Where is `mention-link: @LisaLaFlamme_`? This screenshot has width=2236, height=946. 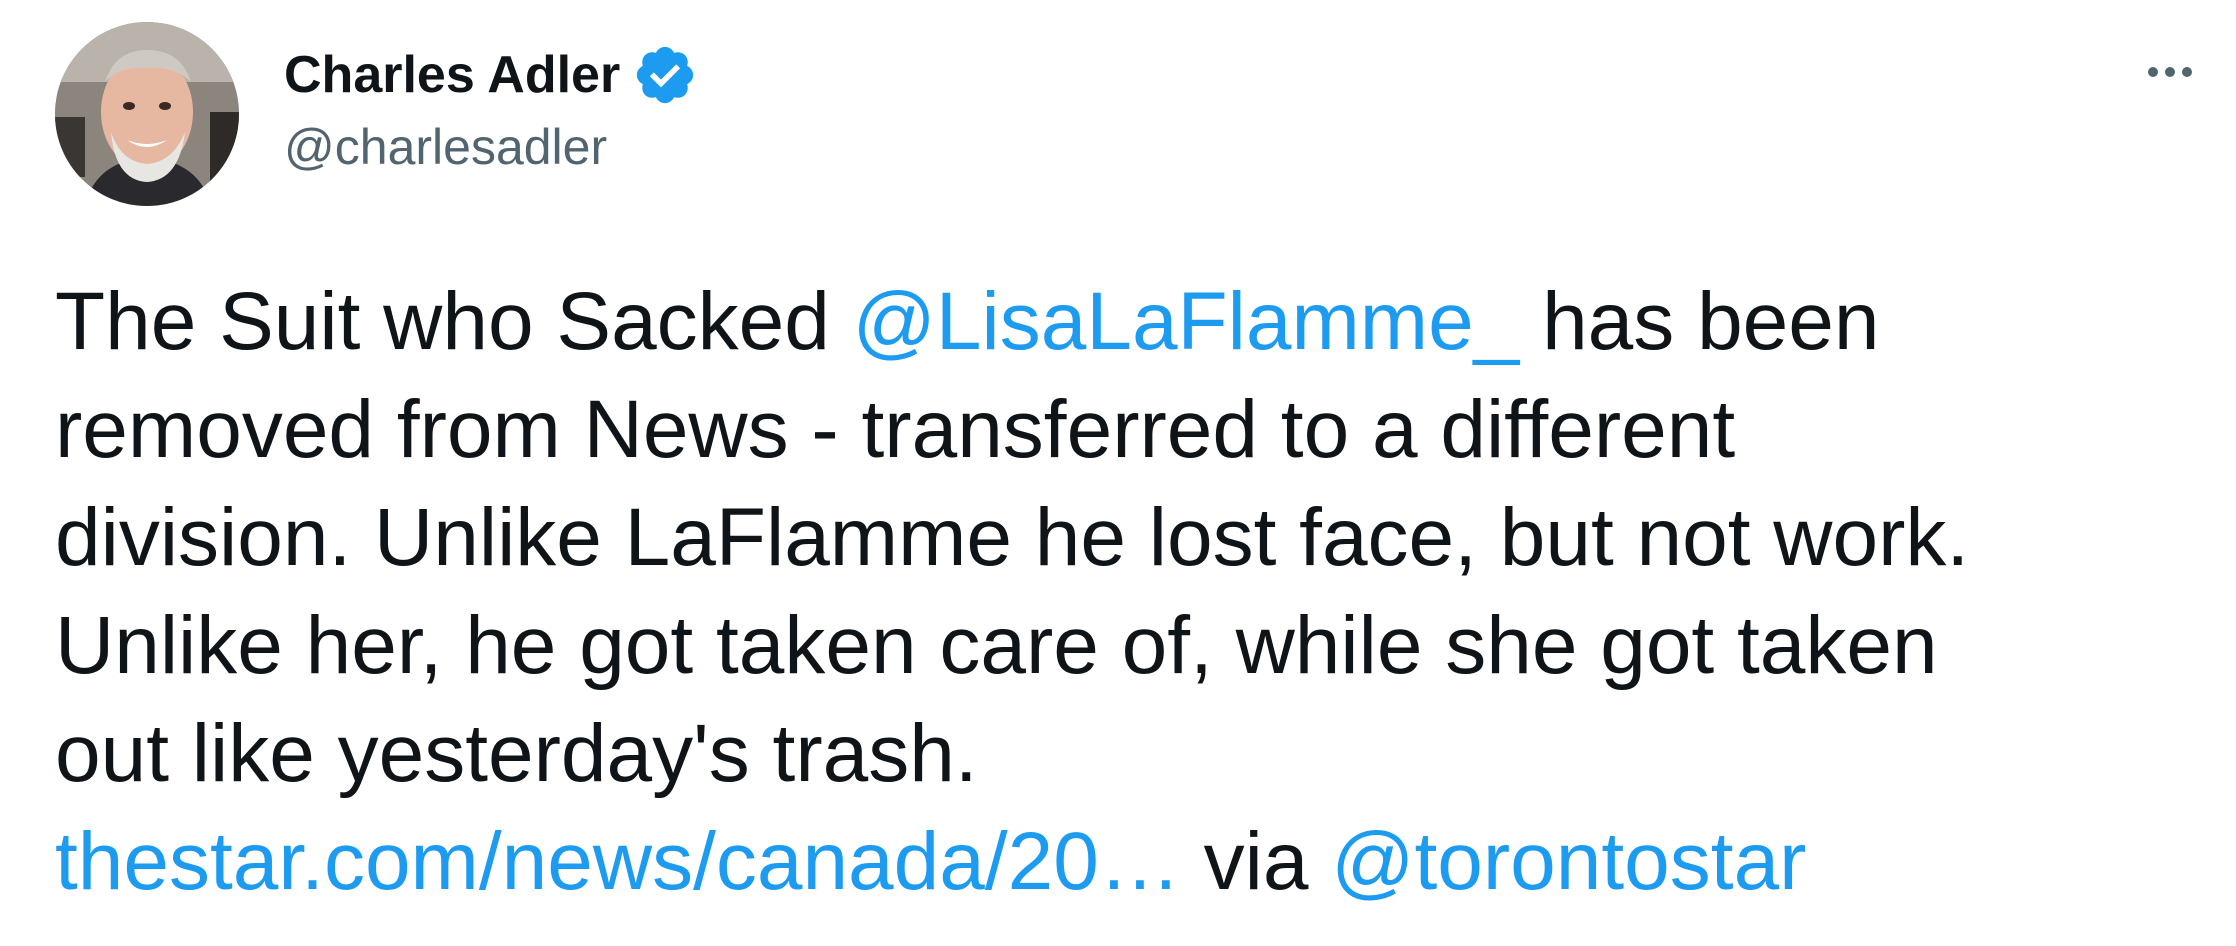
mention-link: @LisaLaFlamme_ is located at coordinates (1186, 321).